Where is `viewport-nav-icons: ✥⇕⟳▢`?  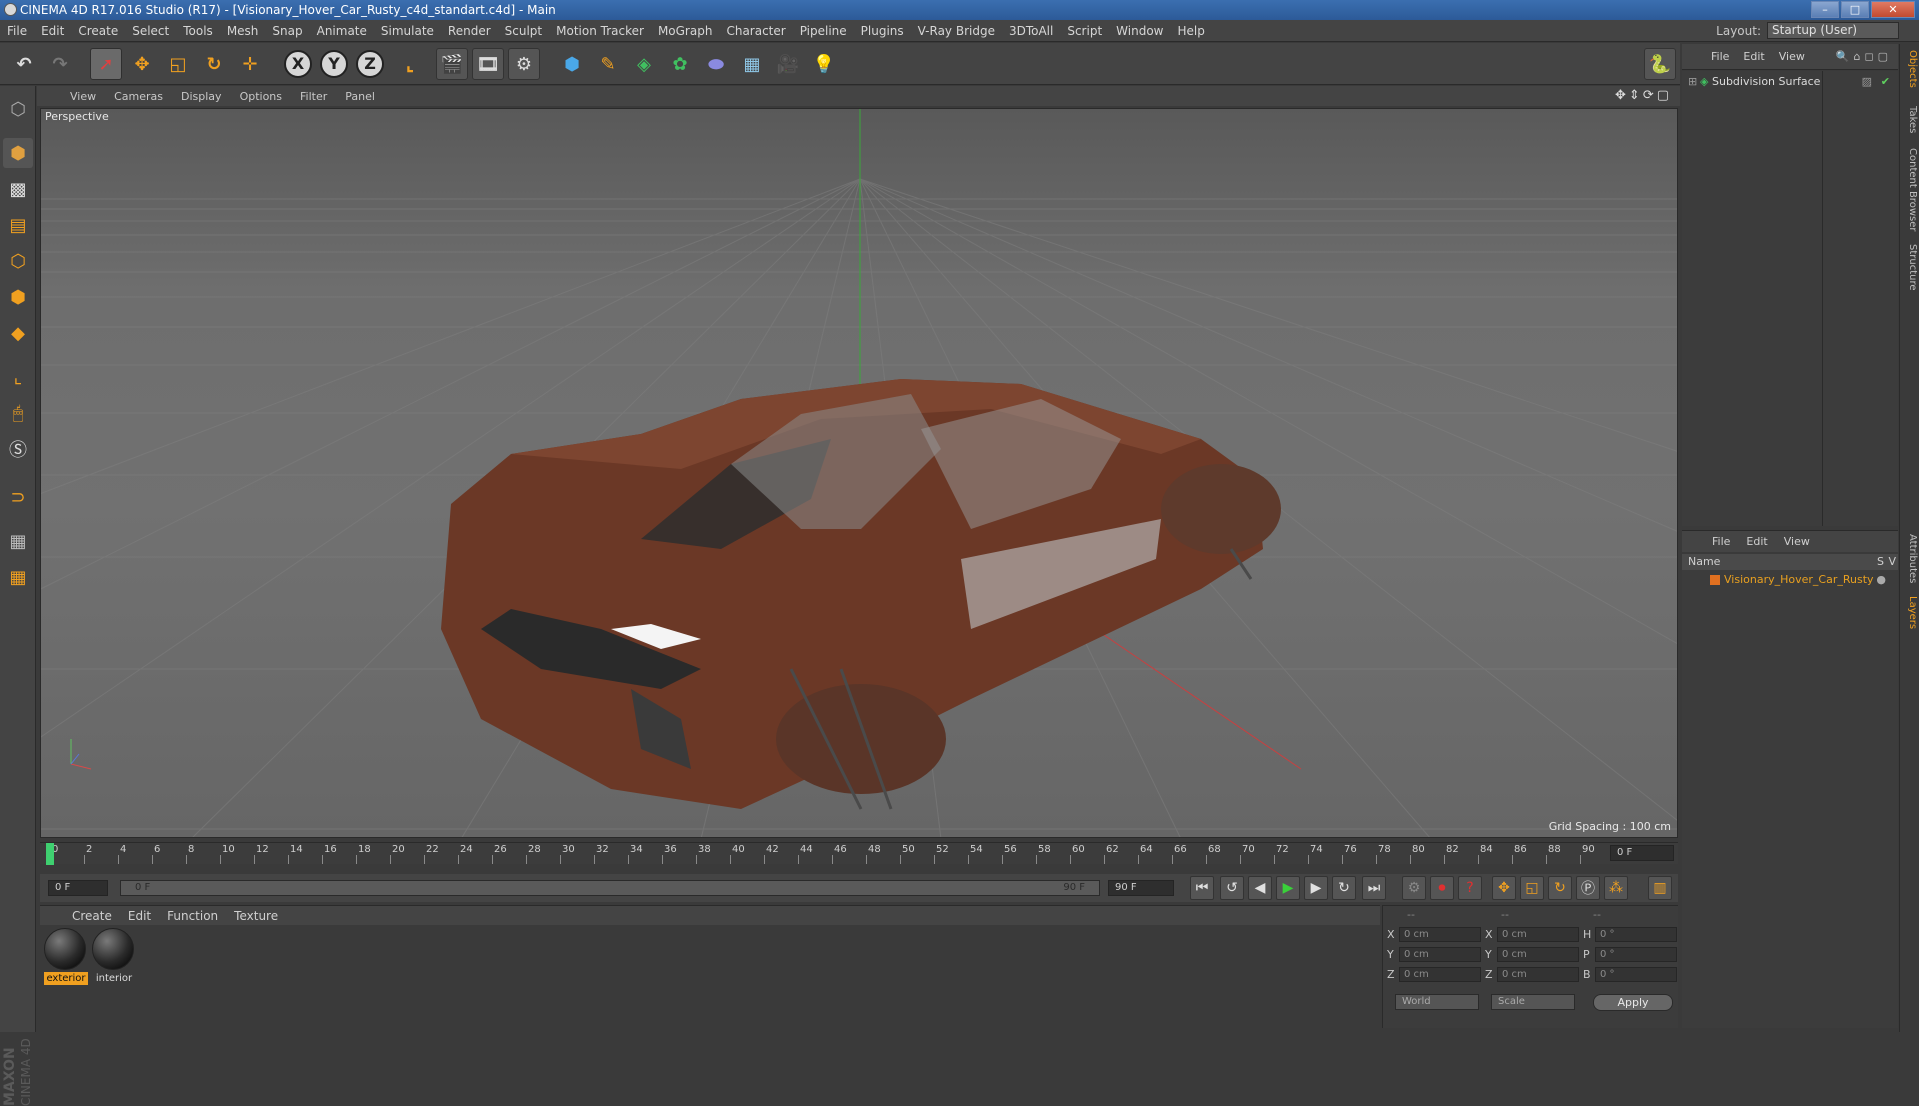
viewport-nav-icons: ✥⇕⟳▢ is located at coordinates (1643, 95).